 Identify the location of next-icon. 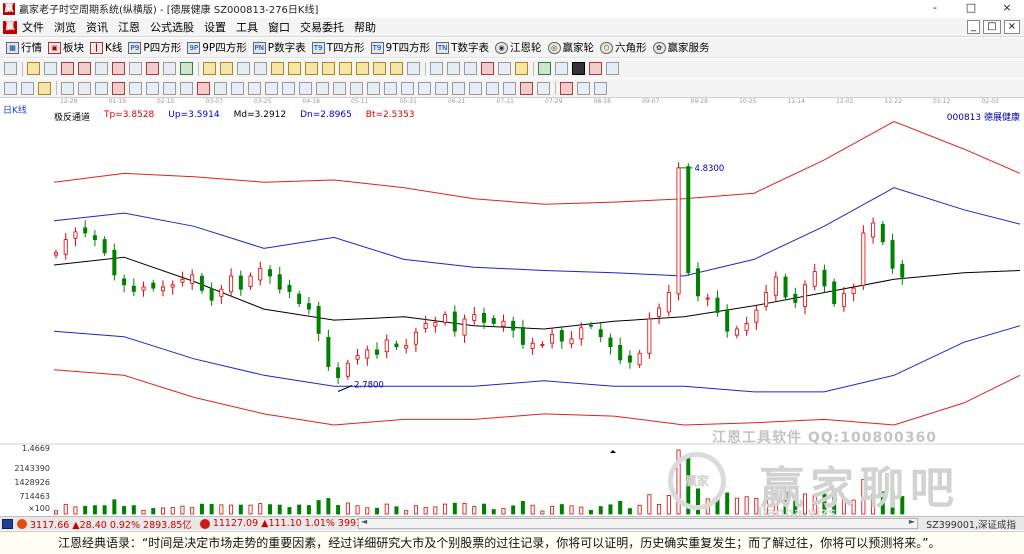
(260, 68).